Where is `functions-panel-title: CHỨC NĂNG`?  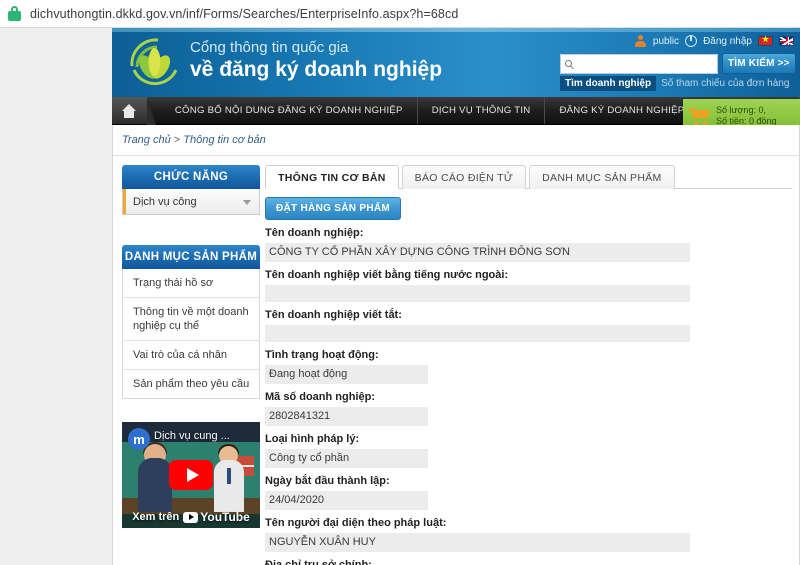 functions-panel-title: CHỨC NĂNG is located at coordinates (191, 177).